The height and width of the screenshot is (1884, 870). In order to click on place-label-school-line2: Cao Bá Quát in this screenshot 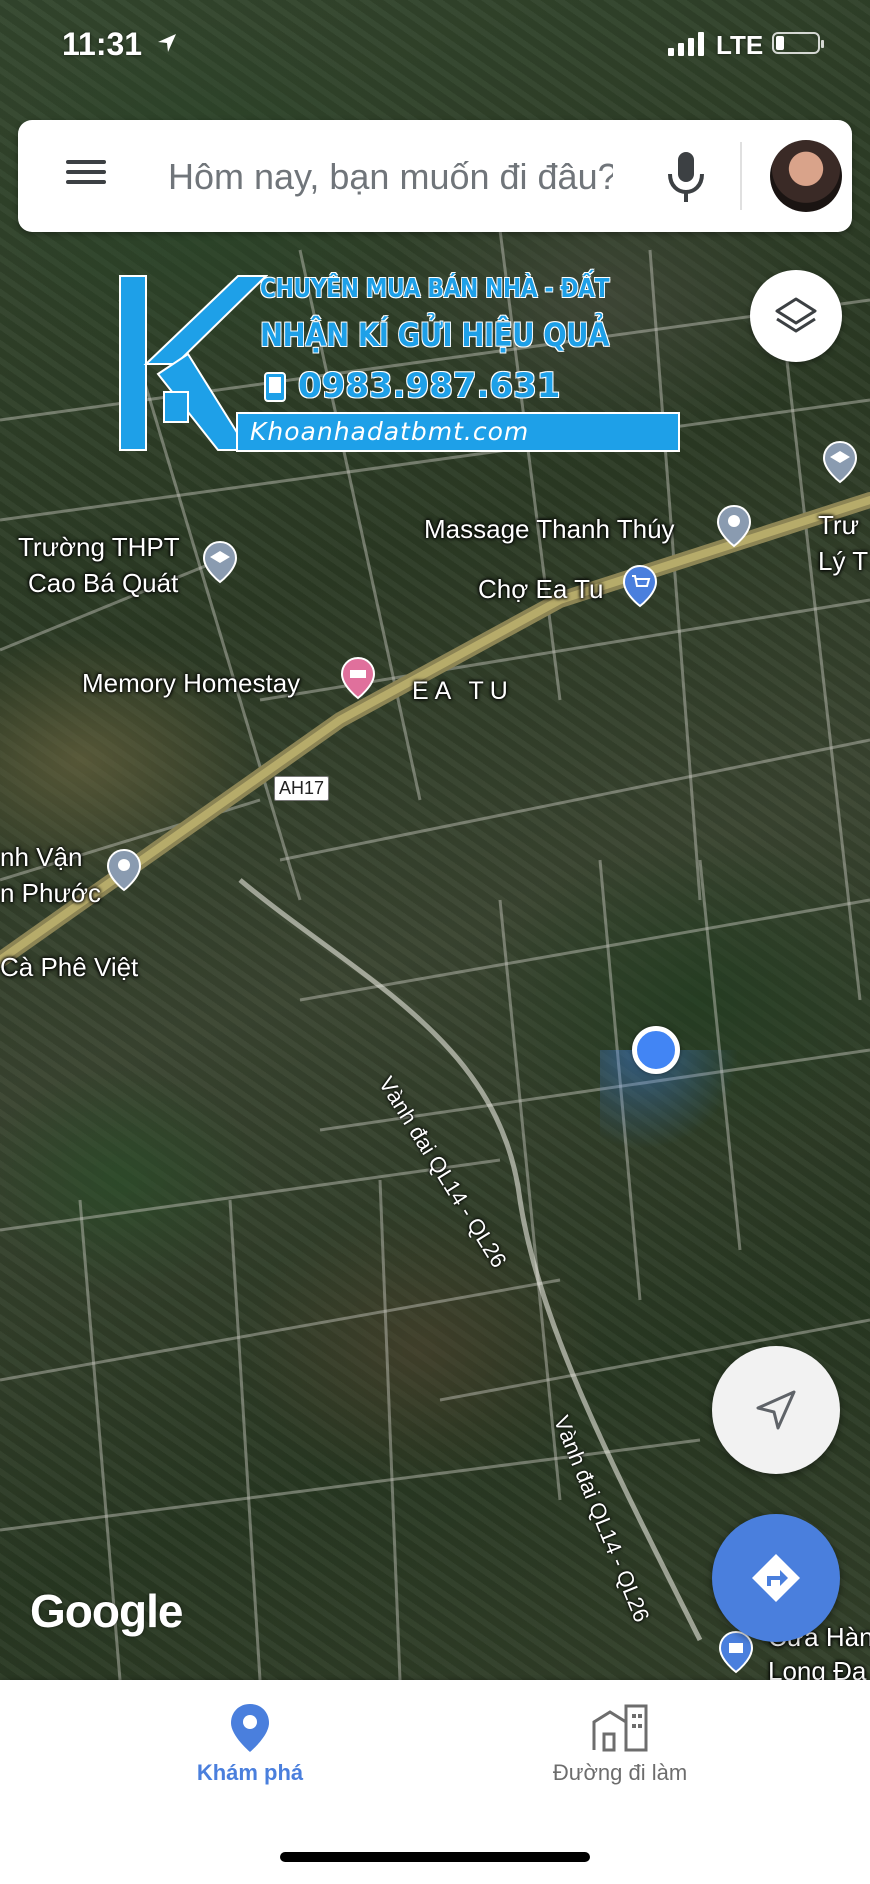, I will do `click(103, 583)`.